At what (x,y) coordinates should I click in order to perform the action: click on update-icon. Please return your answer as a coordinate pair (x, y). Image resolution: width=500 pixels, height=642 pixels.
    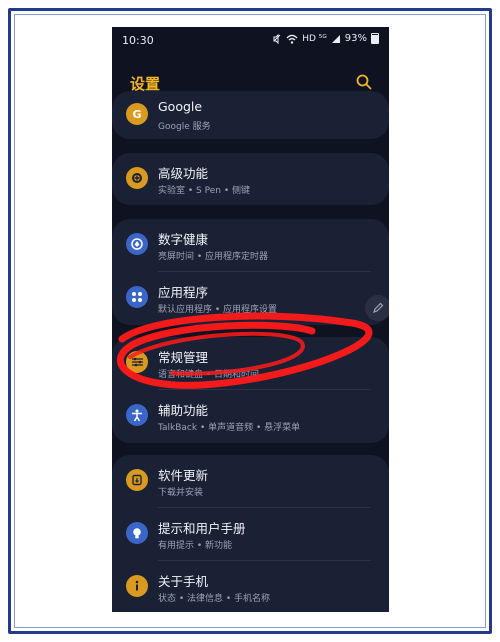
    Looking at the image, I should click on (137, 480).